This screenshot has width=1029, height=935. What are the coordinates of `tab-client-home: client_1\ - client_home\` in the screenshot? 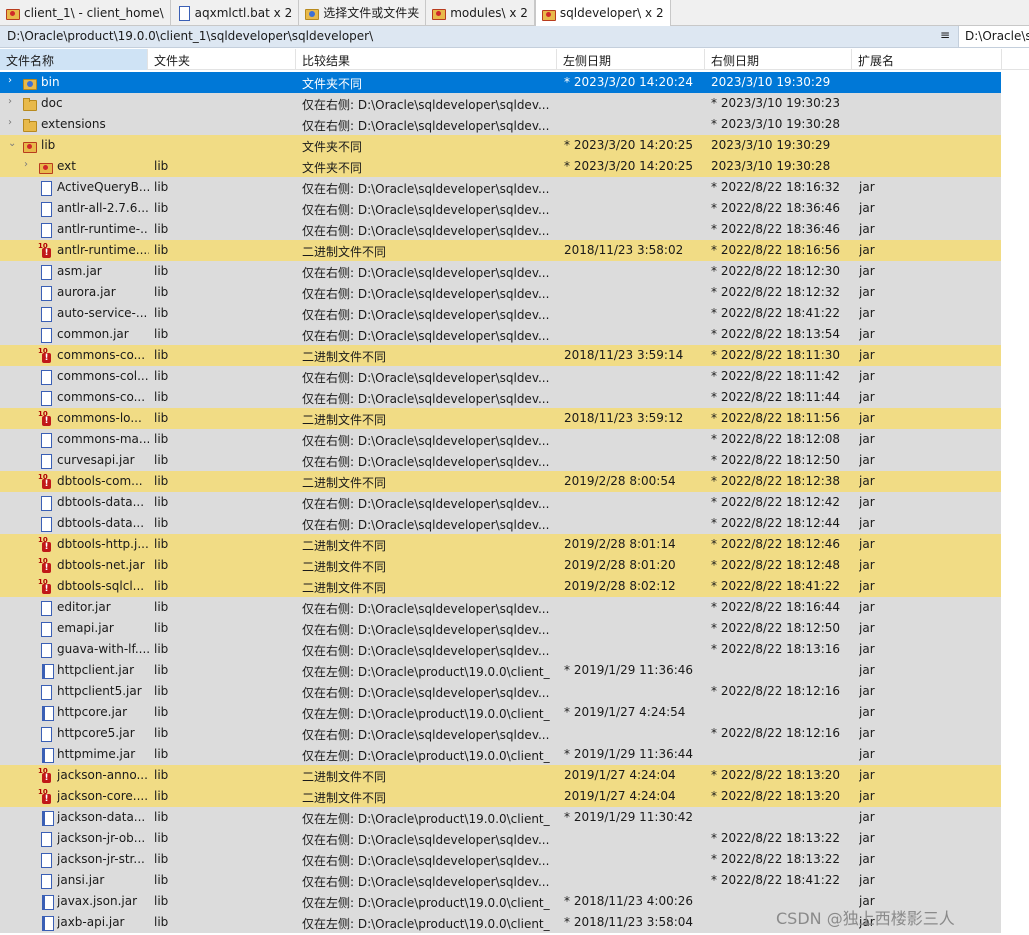 It's located at (85, 12).